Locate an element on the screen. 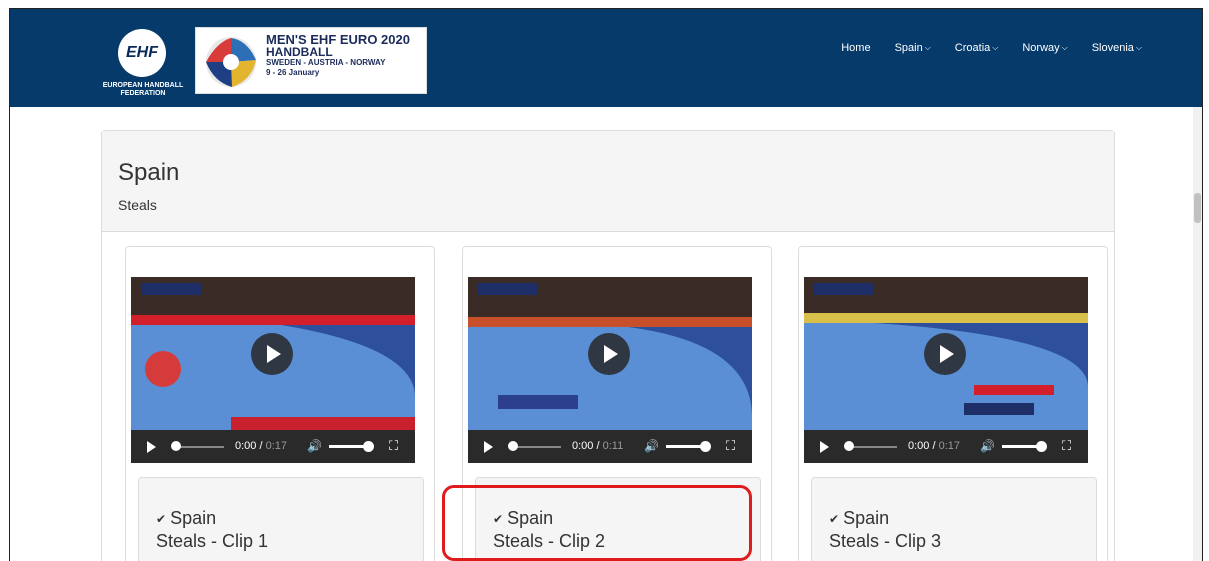  page-scrollbar is located at coordinates (1197, 334).